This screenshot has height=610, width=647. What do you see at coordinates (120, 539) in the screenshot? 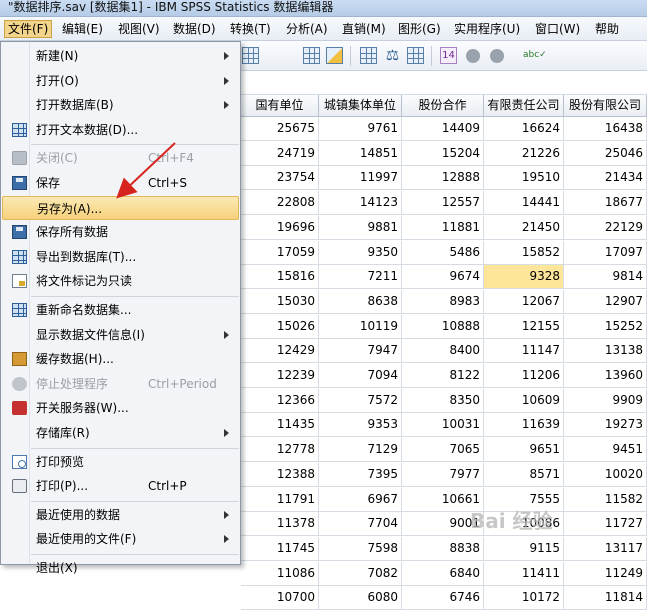
I see `file-menu-item: 最近使用的文件(F)` at bounding box center [120, 539].